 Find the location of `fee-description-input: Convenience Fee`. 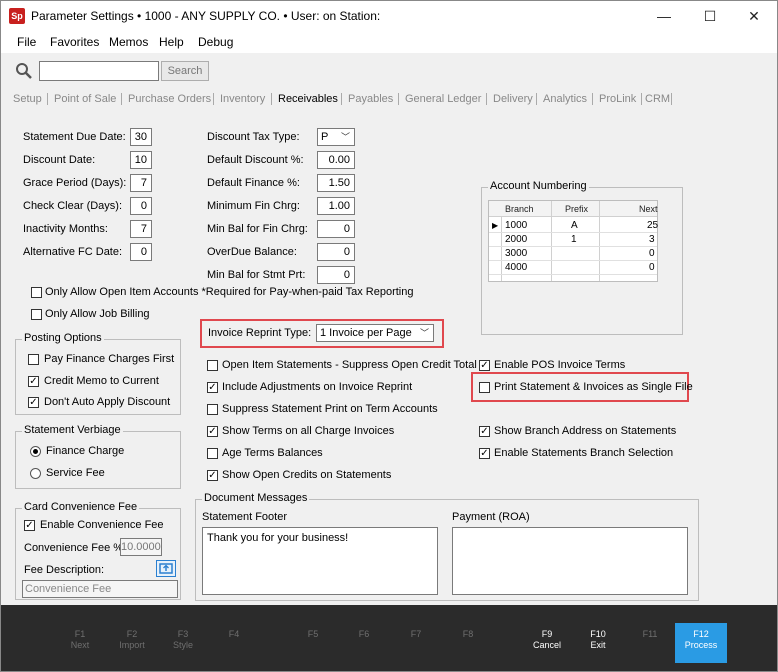

fee-description-input: Convenience Fee is located at coordinates (100, 589).